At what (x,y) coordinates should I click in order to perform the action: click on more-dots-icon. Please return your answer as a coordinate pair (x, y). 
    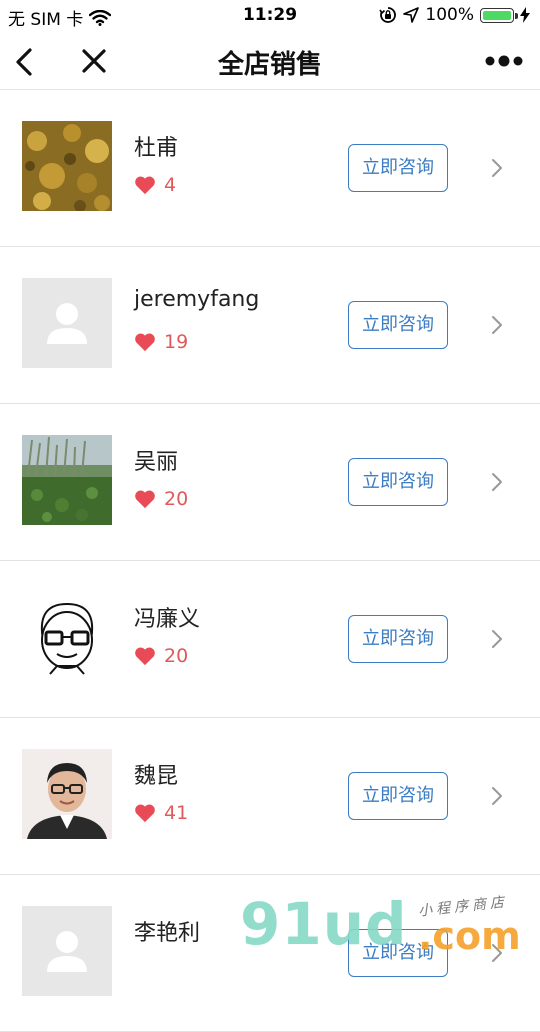
    Looking at the image, I should click on (504, 61).